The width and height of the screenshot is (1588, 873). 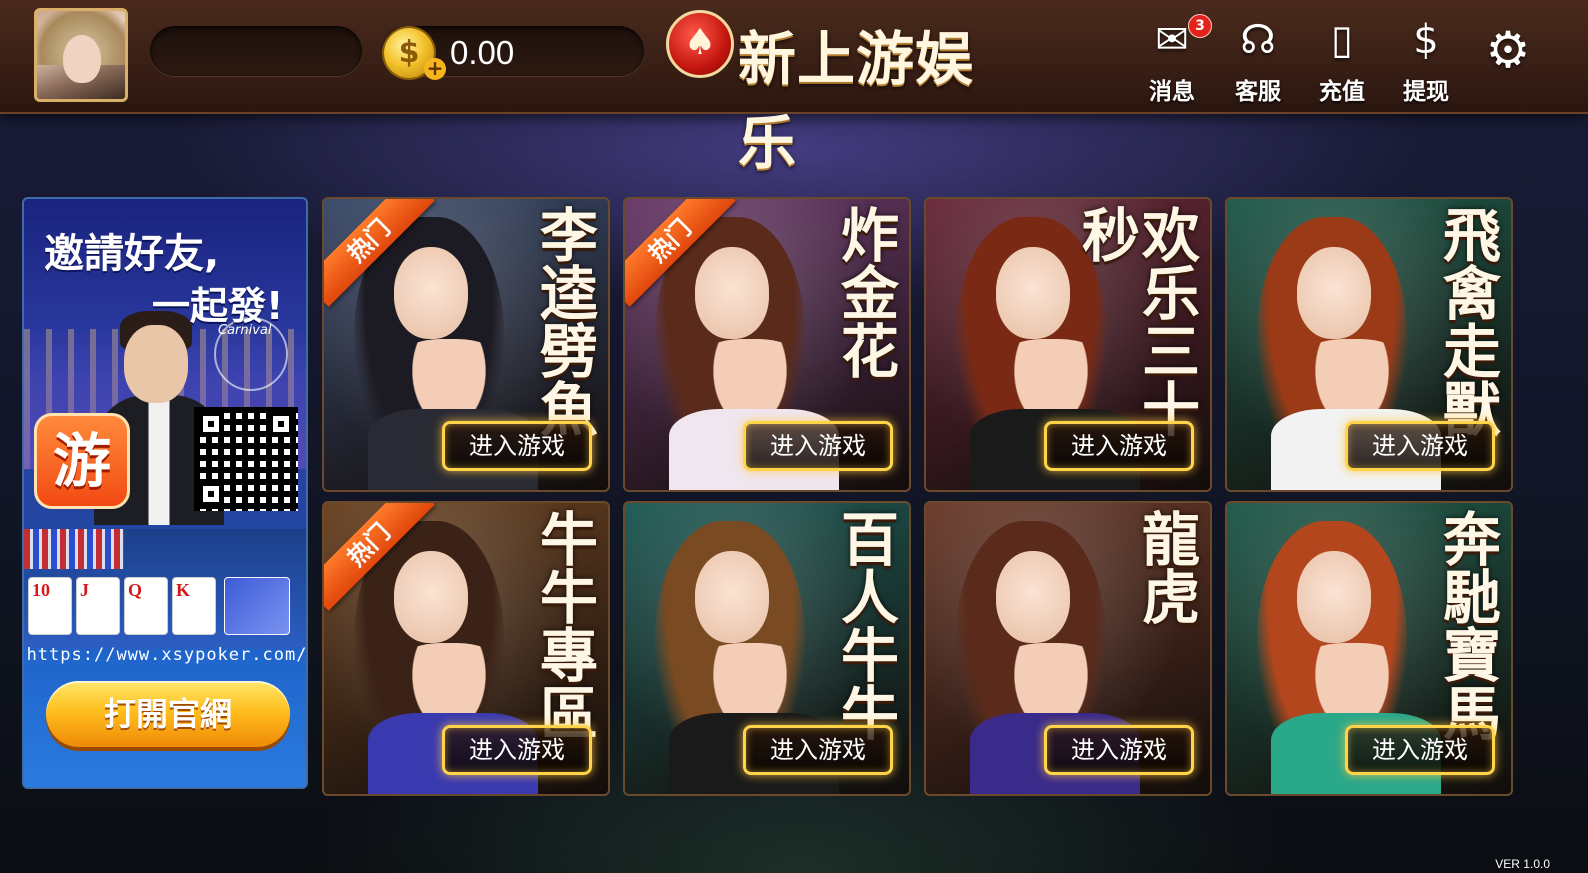 What do you see at coordinates (1068, 648) in the screenshot?
I see `game-tile: 龍虎进入游戏` at bounding box center [1068, 648].